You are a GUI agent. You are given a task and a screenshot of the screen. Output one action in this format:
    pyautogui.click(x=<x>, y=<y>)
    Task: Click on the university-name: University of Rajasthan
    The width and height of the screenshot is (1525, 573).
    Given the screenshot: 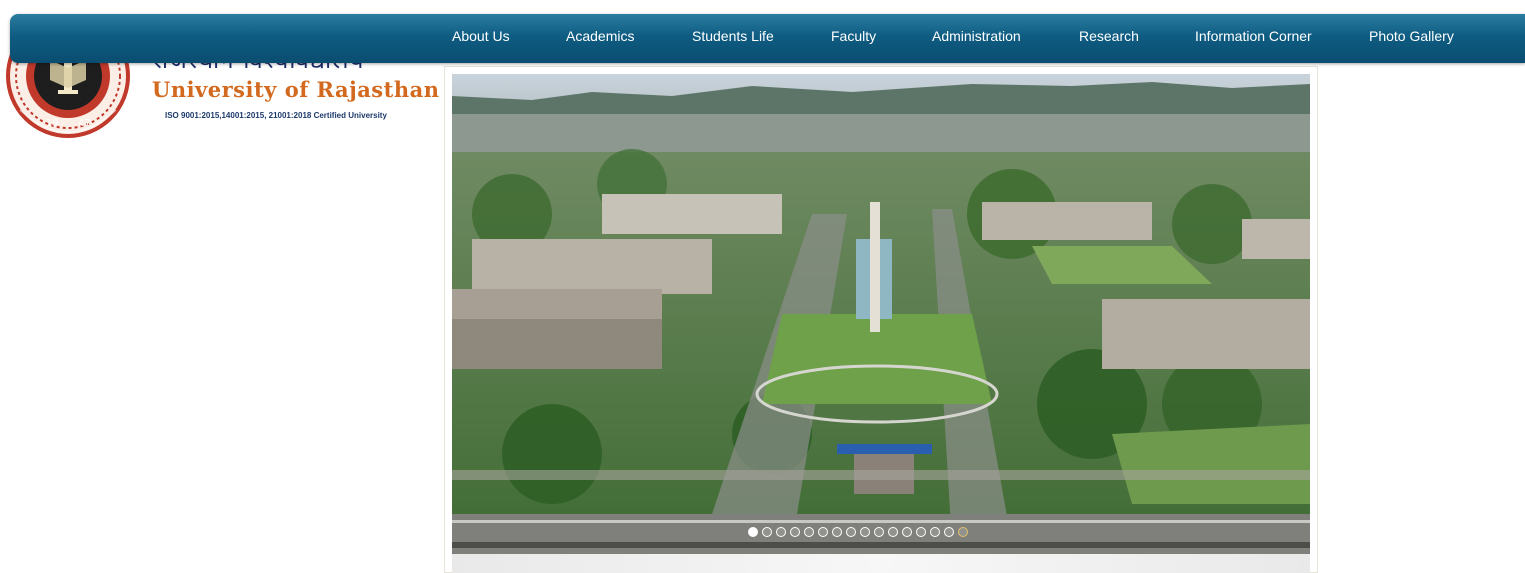 What is the action you would take?
    pyautogui.click(x=295, y=89)
    